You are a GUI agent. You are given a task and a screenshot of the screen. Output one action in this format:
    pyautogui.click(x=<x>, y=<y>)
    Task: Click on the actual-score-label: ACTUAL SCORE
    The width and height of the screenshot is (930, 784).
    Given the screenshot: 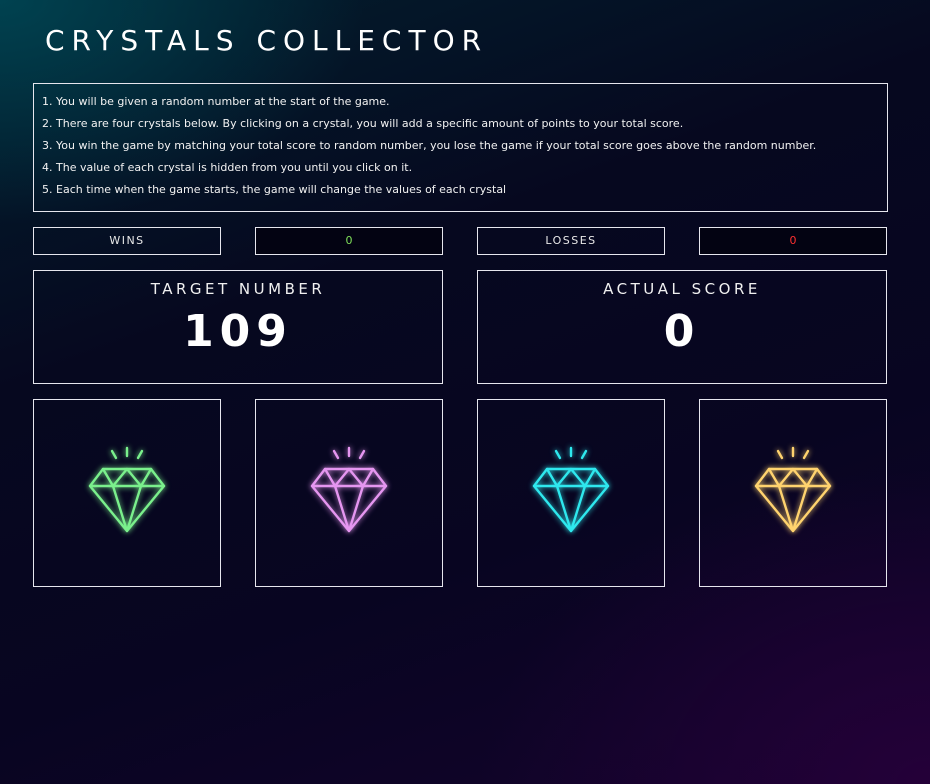 What is the action you would take?
    pyautogui.click(x=682, y=289)
    